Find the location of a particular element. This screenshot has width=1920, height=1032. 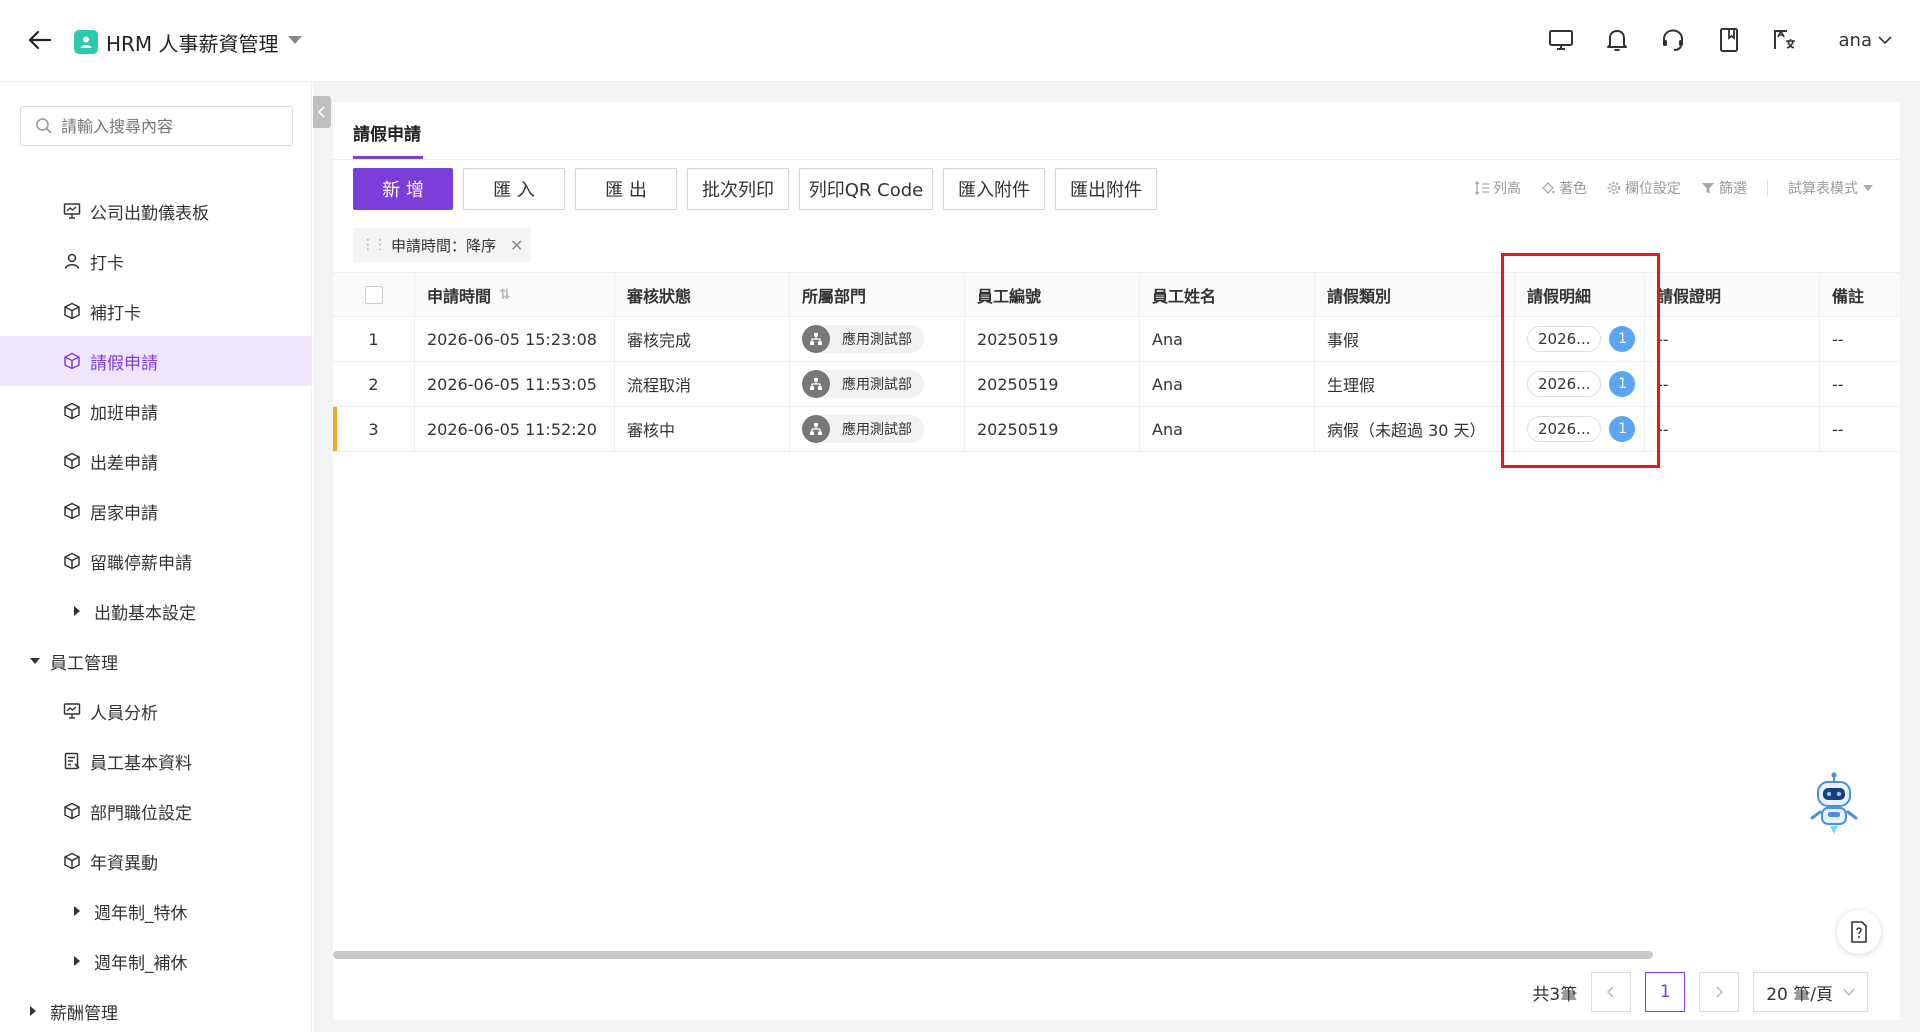

sidebar-item-1: 打卡 is located at coordinates (156, 261).